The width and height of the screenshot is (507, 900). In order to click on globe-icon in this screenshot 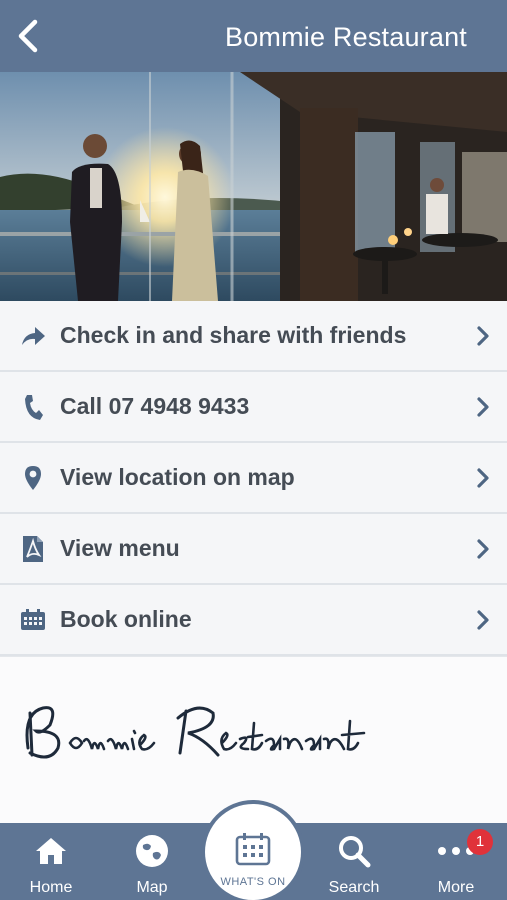, I will do `click(152, 851)`.